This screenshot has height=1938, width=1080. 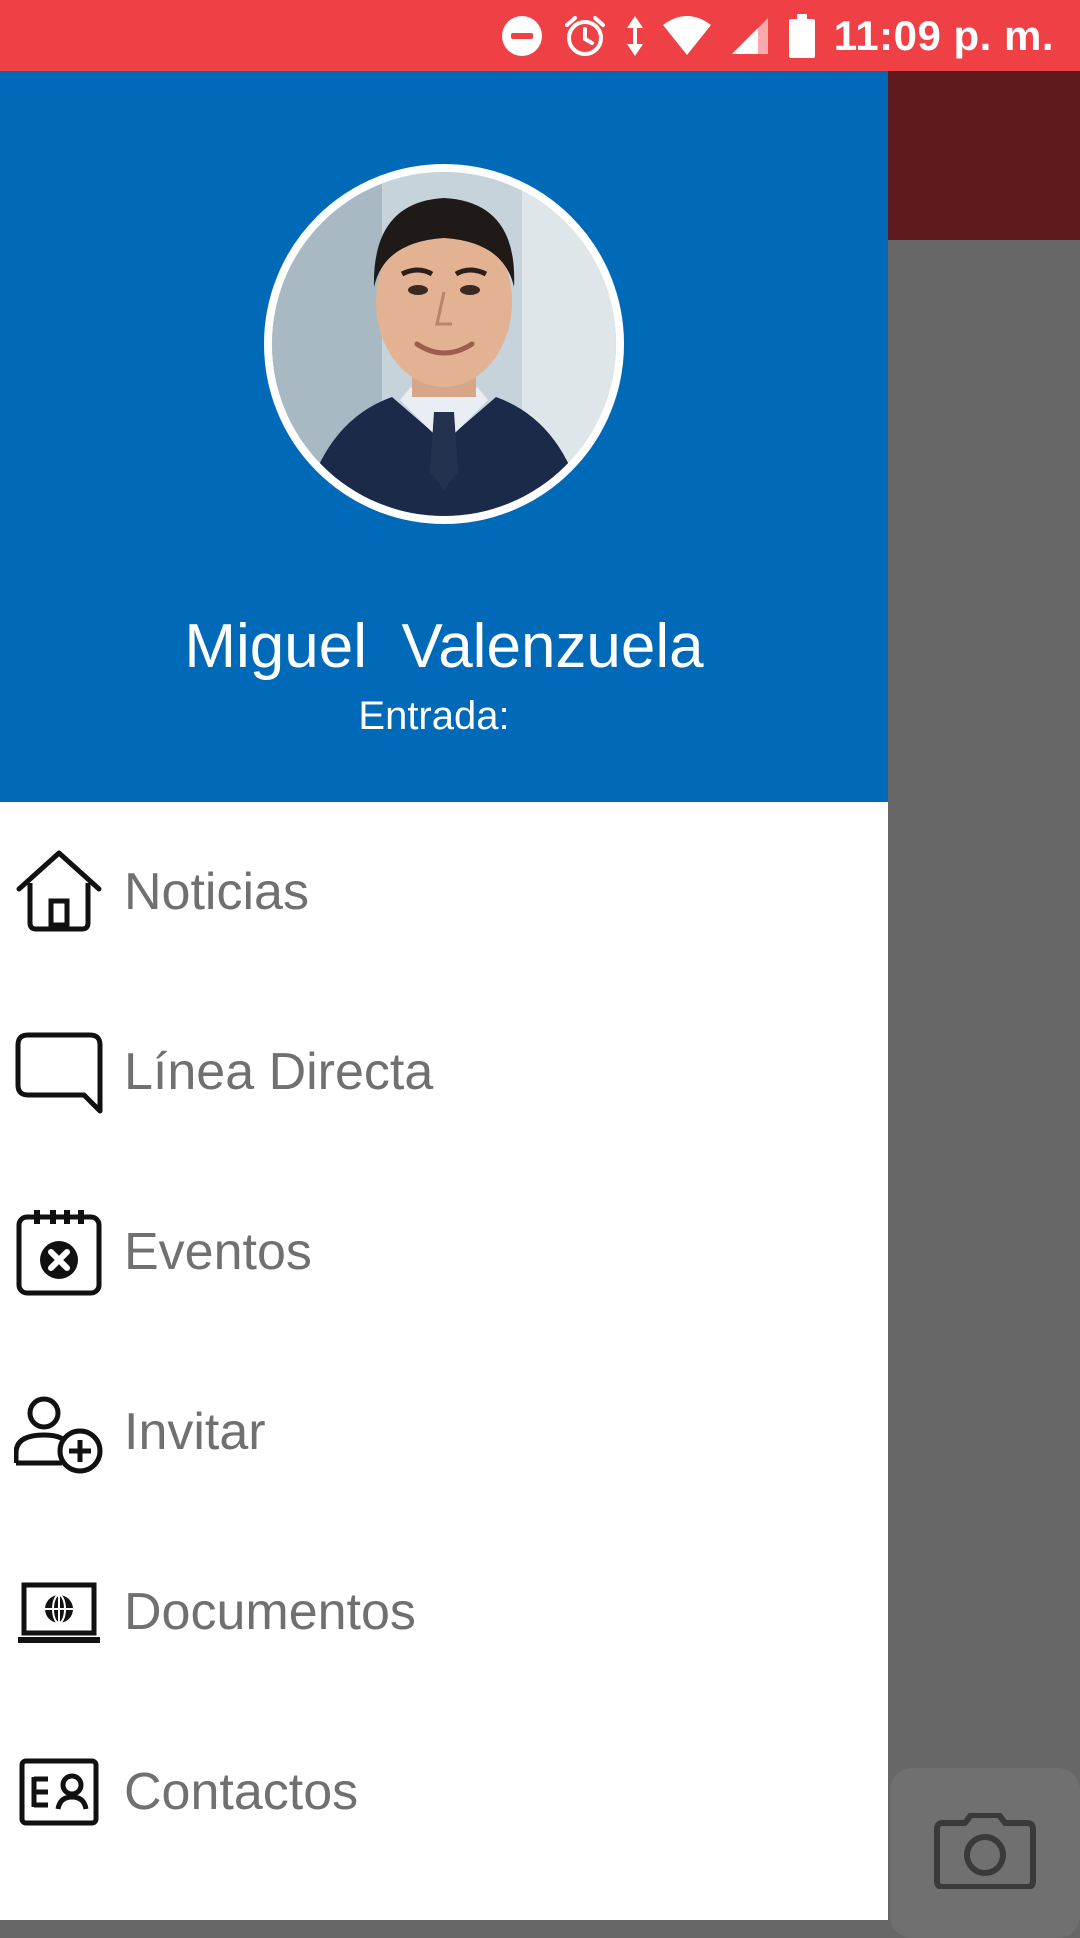 I want to click on add-user-icon, so click(x=59, y=1432).